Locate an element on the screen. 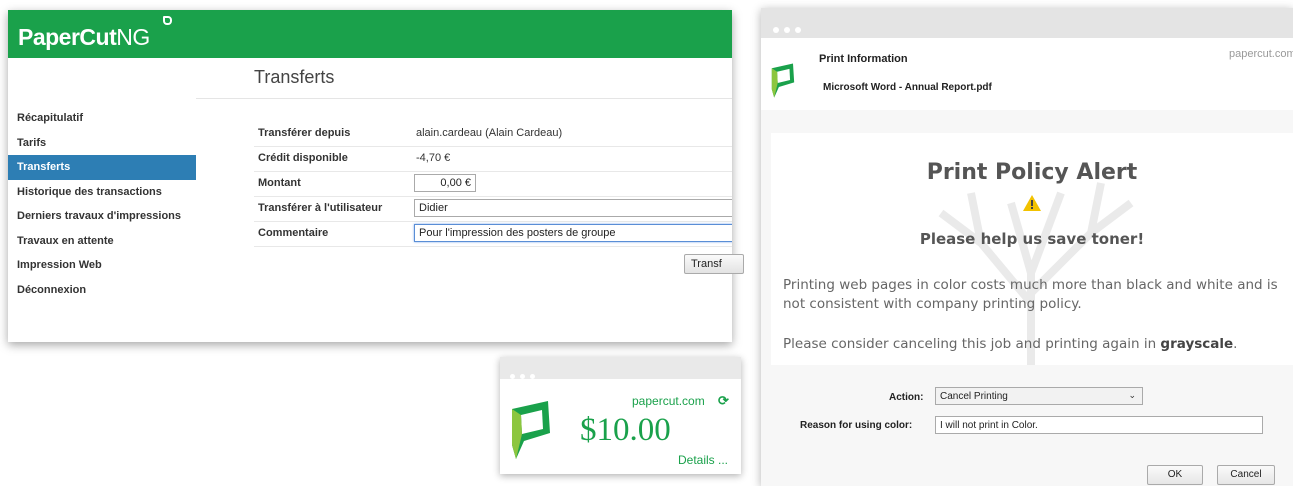 The image size is (1293, 486). cancel-button: Cancel is located at coordinates (1246, 475).